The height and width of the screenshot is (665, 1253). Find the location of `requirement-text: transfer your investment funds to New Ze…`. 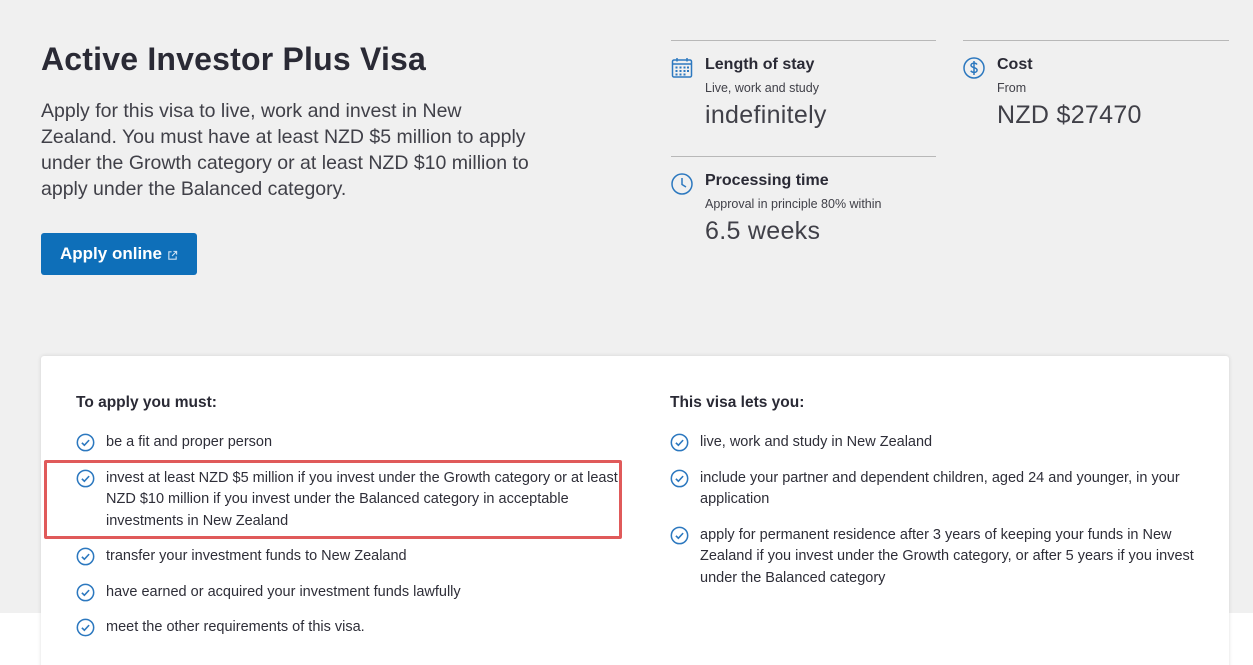

requirement-text: transfer your investment funds to New Ze… is located at coordinates (256, 556).